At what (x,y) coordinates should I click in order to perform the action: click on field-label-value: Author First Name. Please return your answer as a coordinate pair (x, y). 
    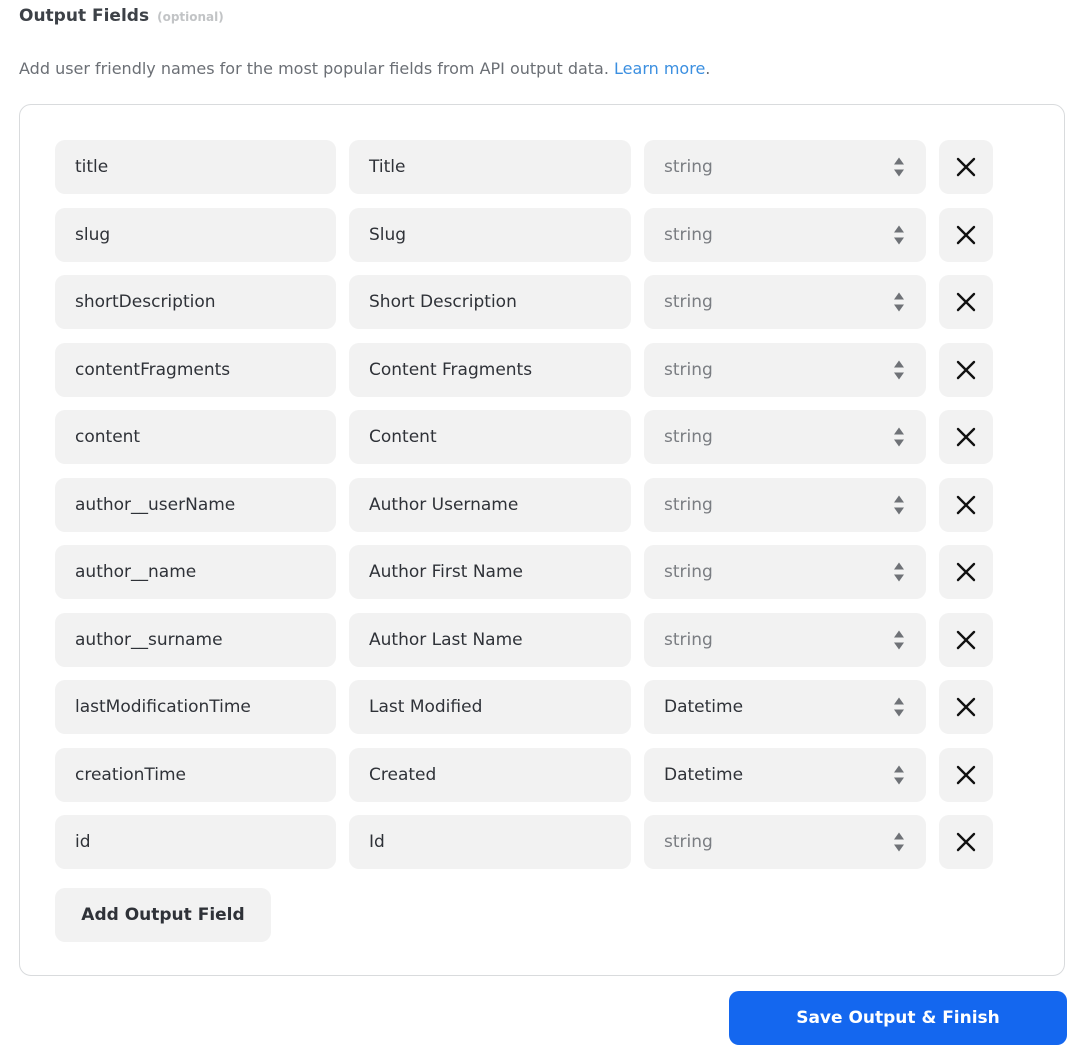
    Looking at the image, I should click on (446, 572).